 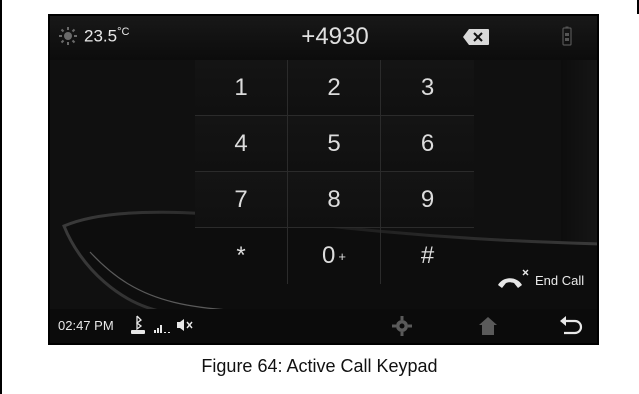 What do you see at coordinates (335, 36) in the screenshot?
I see `dialed-number: +4930` at bounding box center [335, 36].